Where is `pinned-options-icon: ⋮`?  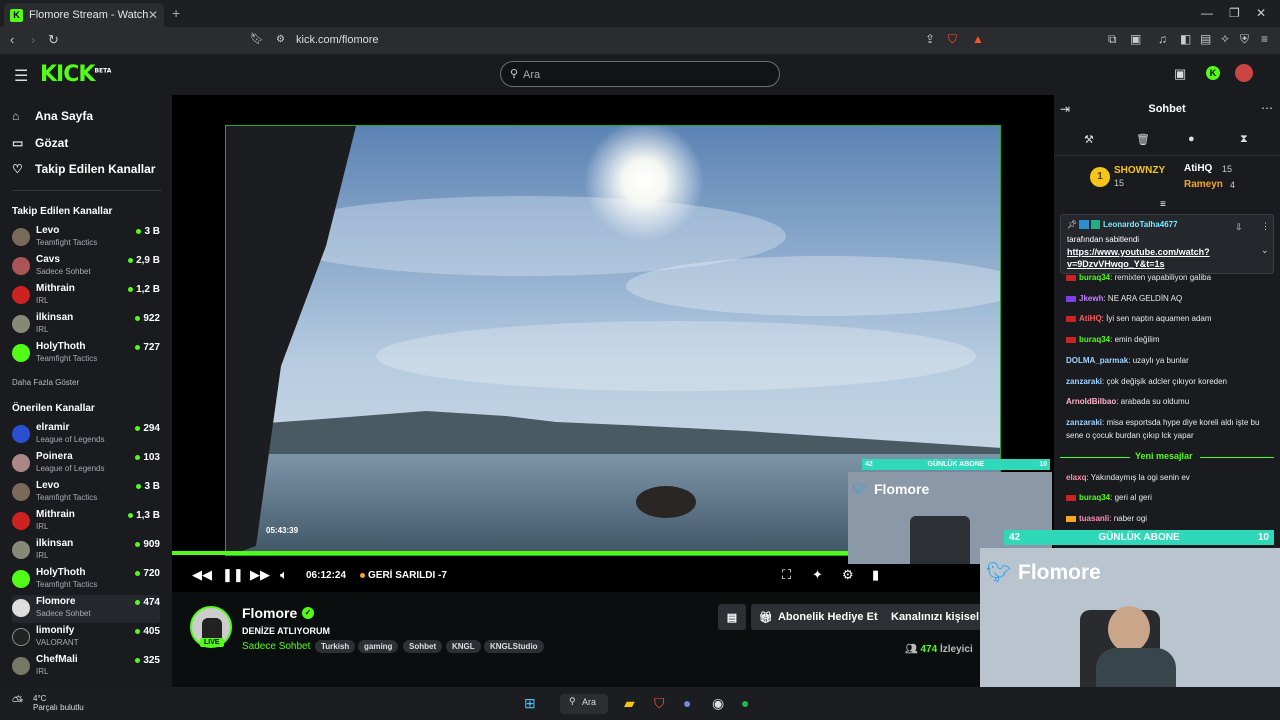 pinned-options-icon: ⋮ is located at coordinates (1265, 226).